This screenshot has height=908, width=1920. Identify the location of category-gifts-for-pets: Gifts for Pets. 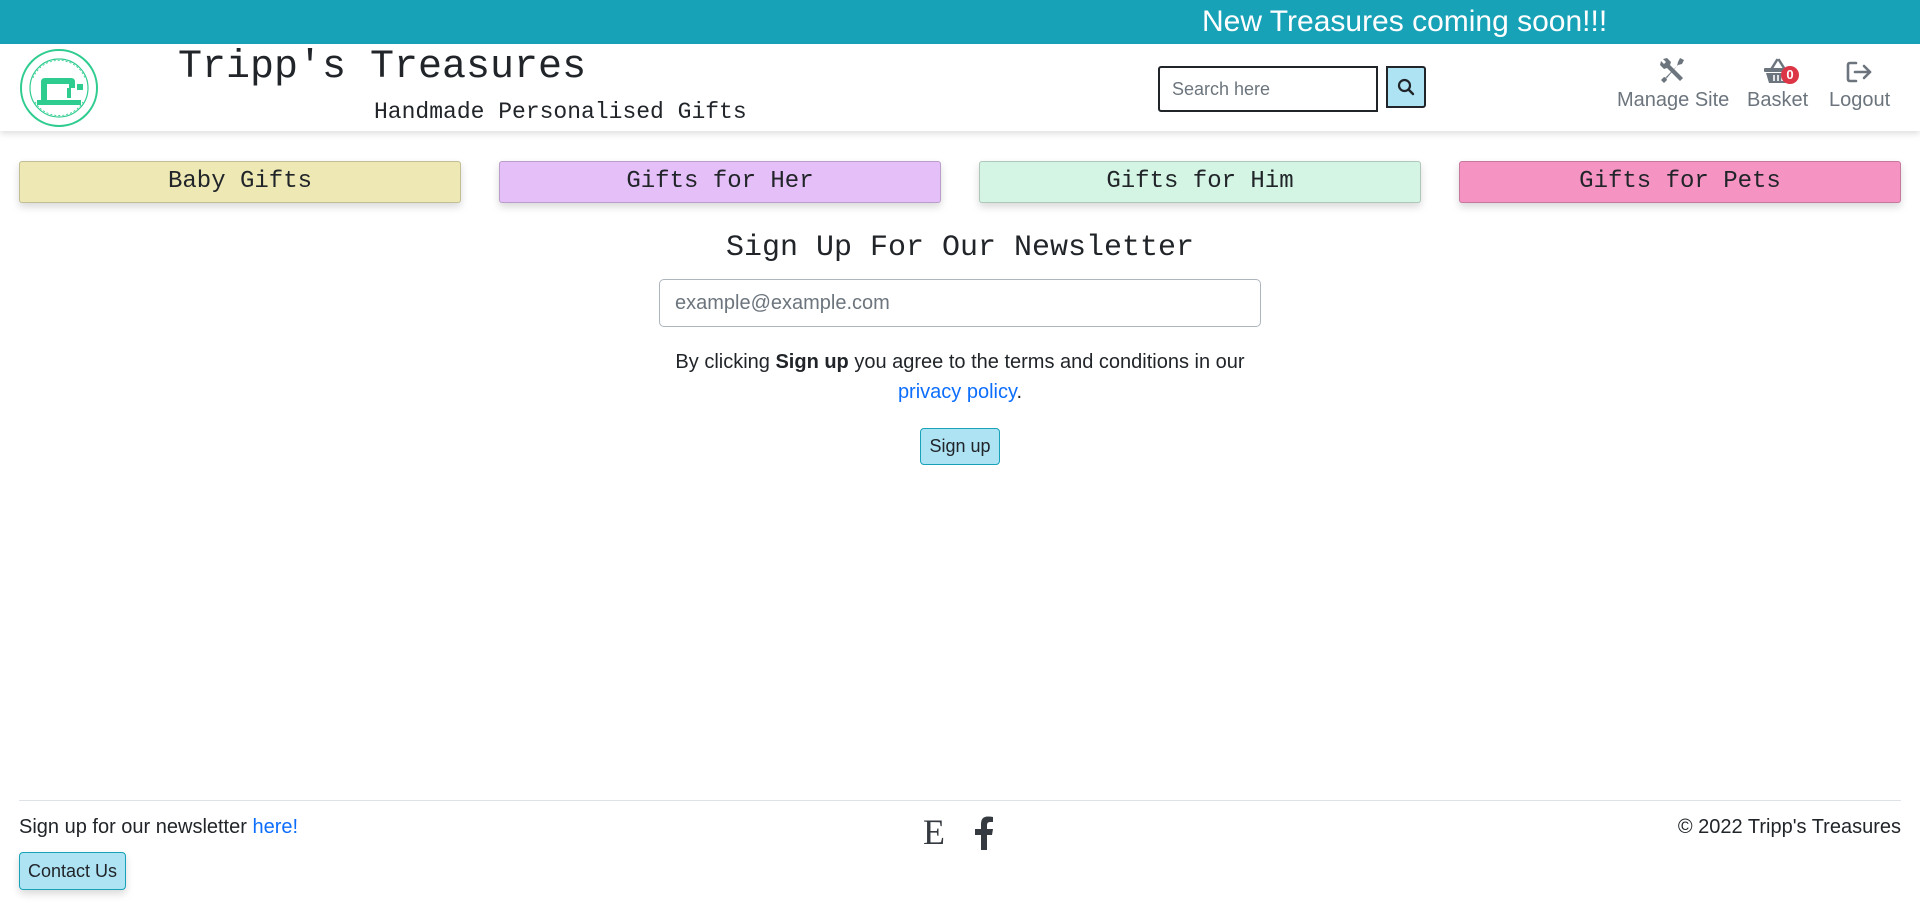
(1680, 182).